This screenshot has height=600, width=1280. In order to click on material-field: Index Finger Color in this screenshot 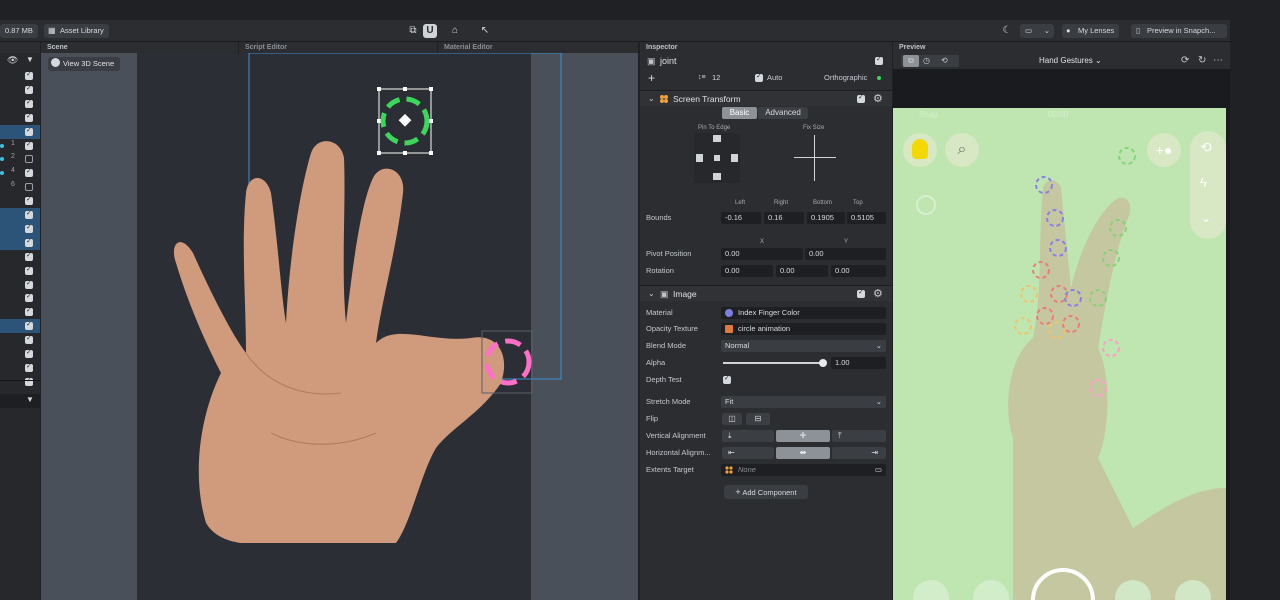, I will do `click(803, 313)`.